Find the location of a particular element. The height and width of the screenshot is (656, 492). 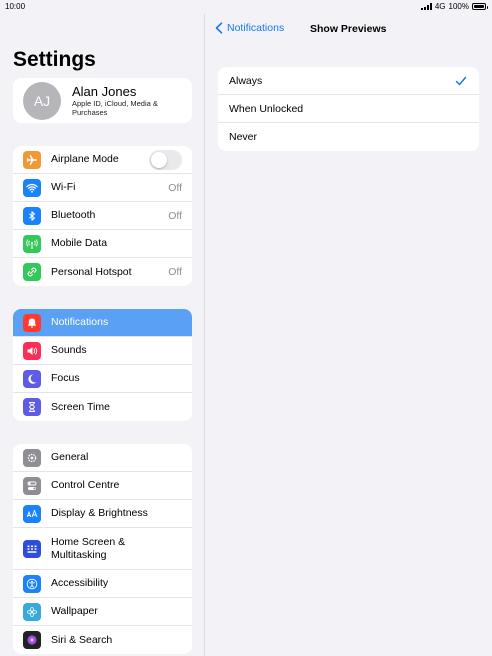

sidebar-item-accessibility: Accessibility is located at coordinates (102, 584).